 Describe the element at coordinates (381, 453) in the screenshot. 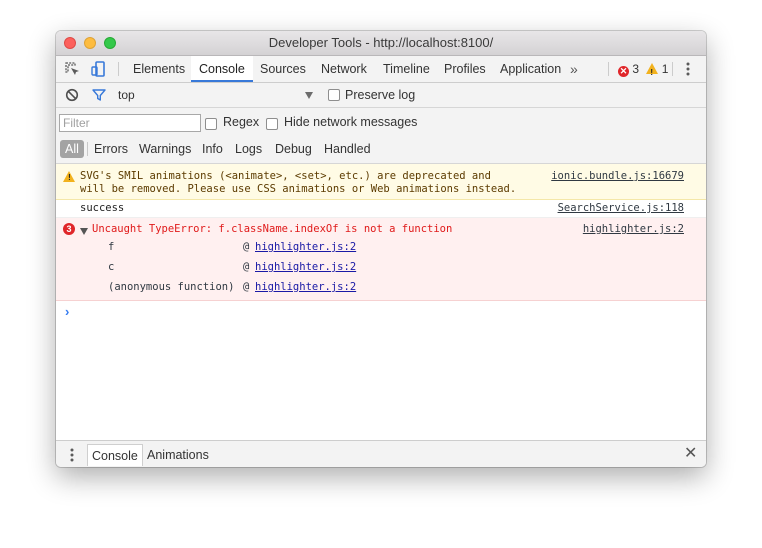

I see `drawer-toolbar: Console Animations ✕` at that location.